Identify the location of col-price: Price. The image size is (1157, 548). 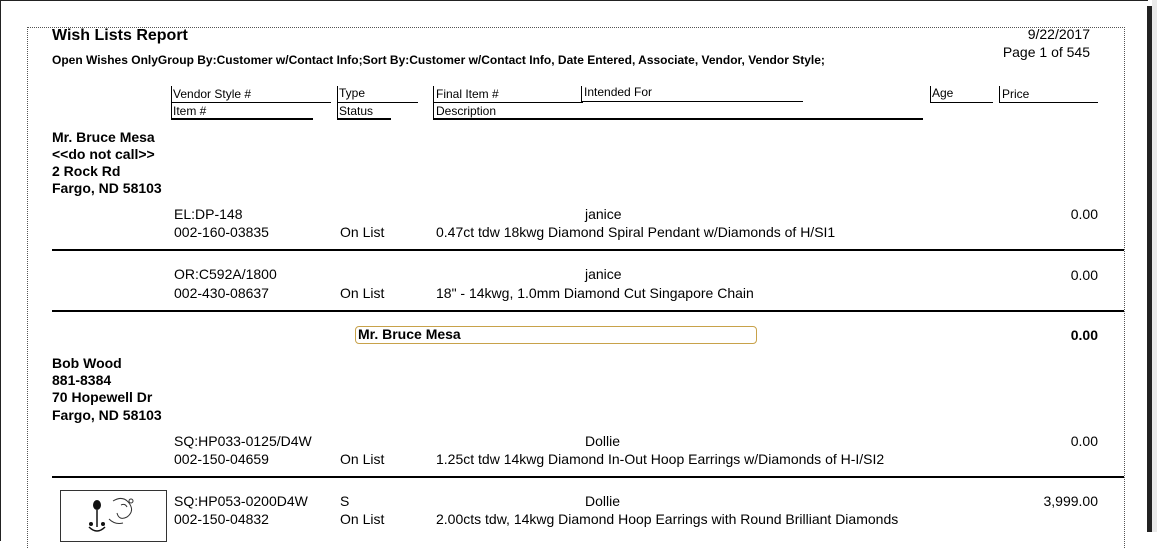
(1016, 94).